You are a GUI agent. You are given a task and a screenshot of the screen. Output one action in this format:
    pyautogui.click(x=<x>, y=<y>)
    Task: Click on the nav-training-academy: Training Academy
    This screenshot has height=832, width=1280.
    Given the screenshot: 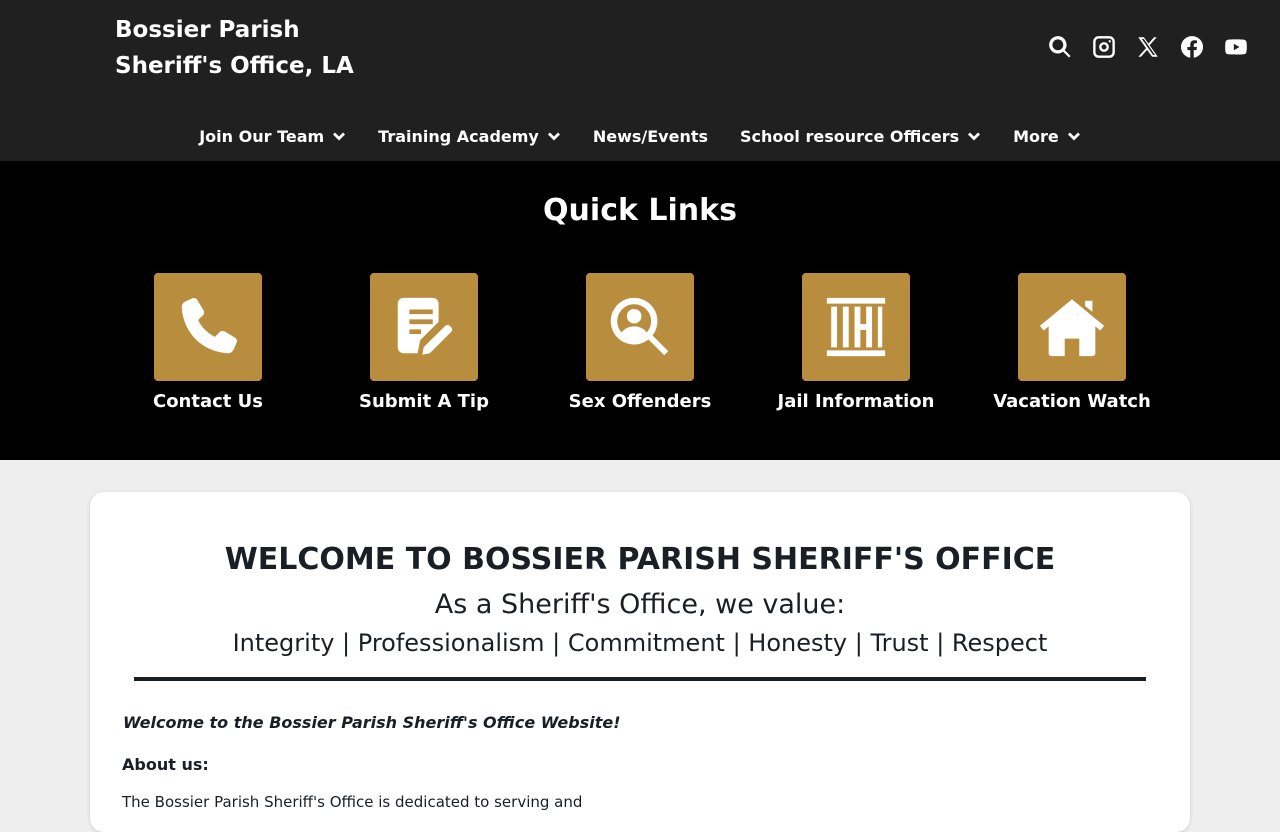 What is the action you would take?
    pyautogui.click(x=469, y=136)
    